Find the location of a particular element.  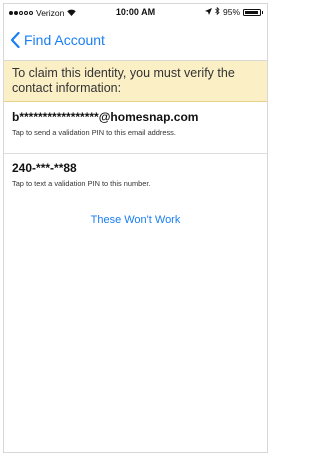

location-arrow-icon is located at coordinates (208, 12).